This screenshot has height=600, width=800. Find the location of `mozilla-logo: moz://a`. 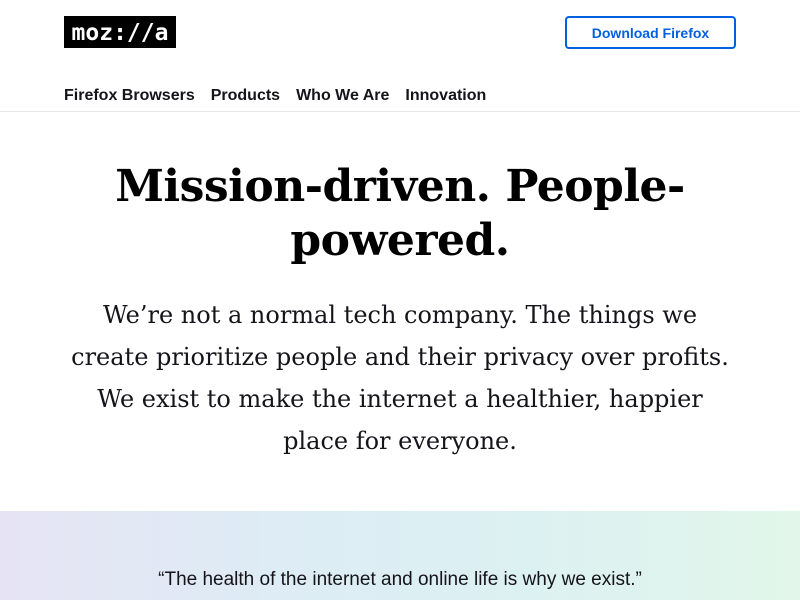

mozilla-logo: moz://a is located at coordinates (120, 32).